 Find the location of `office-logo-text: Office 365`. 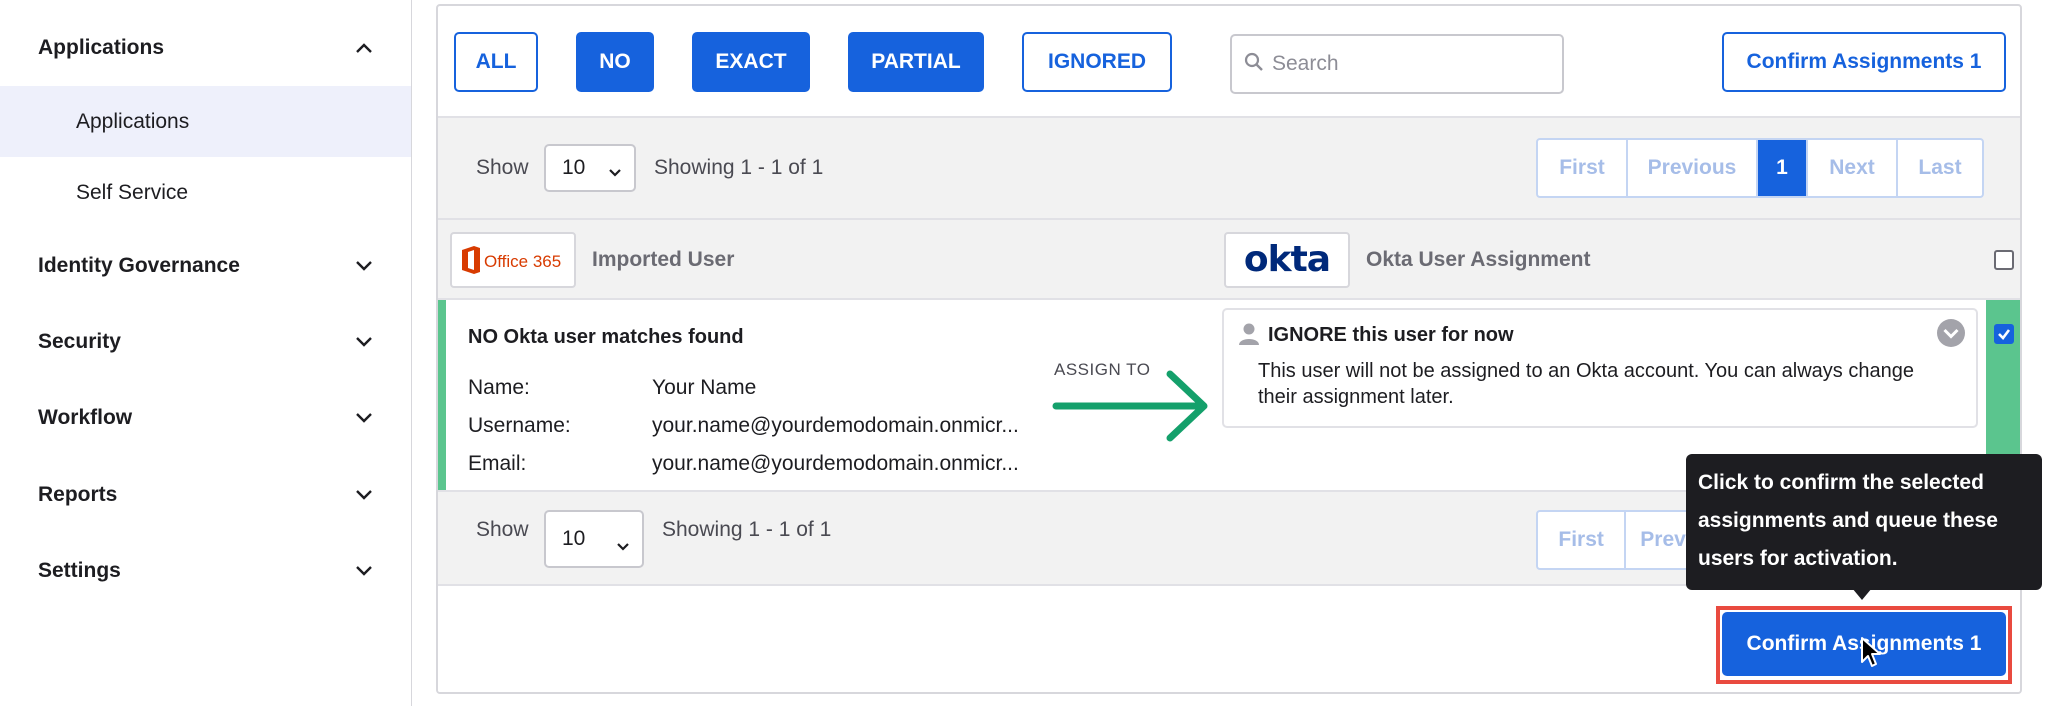

office-logo-text: Office 365 is located at coordinates (522, 261).